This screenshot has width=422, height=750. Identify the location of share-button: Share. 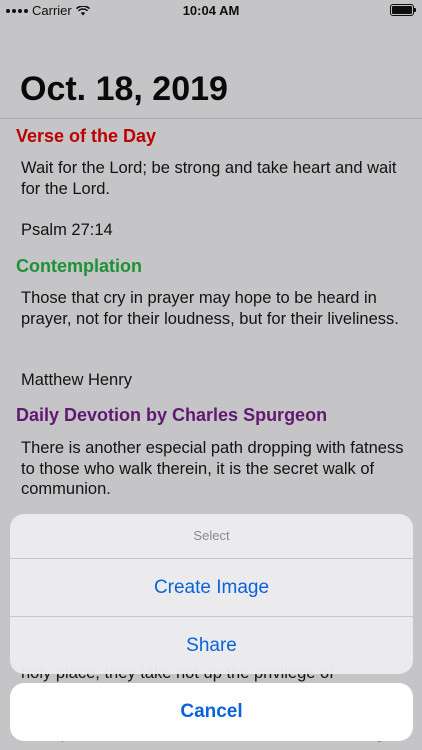
(211, 645).